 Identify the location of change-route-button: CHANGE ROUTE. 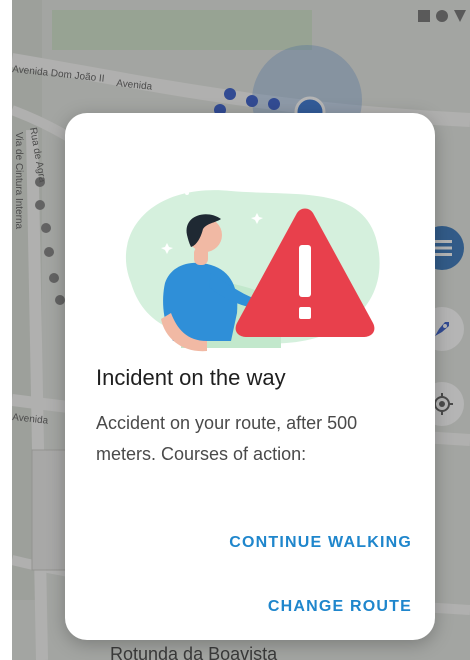
(340, 607).